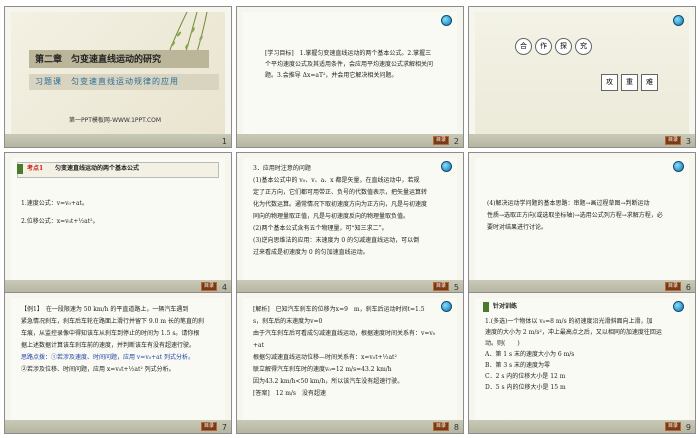  I want to click on slide-footer: 1, so click(118, 140).